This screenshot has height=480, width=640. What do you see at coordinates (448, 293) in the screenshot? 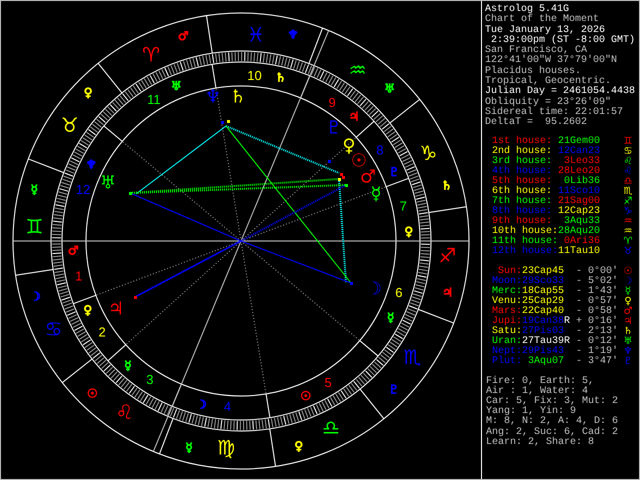
I see `sign-ruler-glyph: ♃` at bounding box center [448, 293].